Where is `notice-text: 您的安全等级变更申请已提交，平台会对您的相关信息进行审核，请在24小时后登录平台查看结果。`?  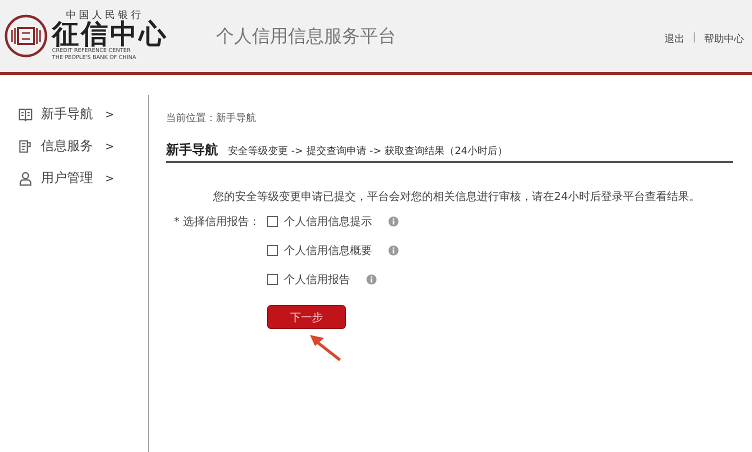
notice-text: 您的安全等级变更申请已提交，平台会对您的相关信息进行审核，请在24小时后登录平台查看结果。 is located at coordinates (457, 196).